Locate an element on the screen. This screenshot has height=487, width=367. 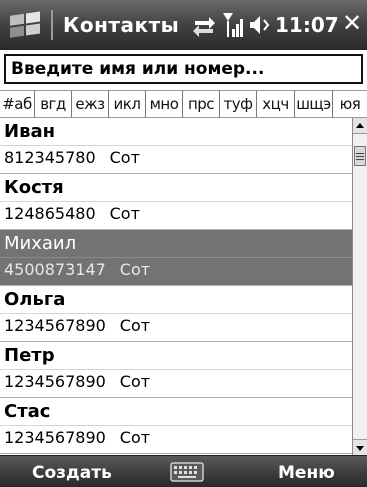
contact-name: Костя is located at coordinates (34, 187).